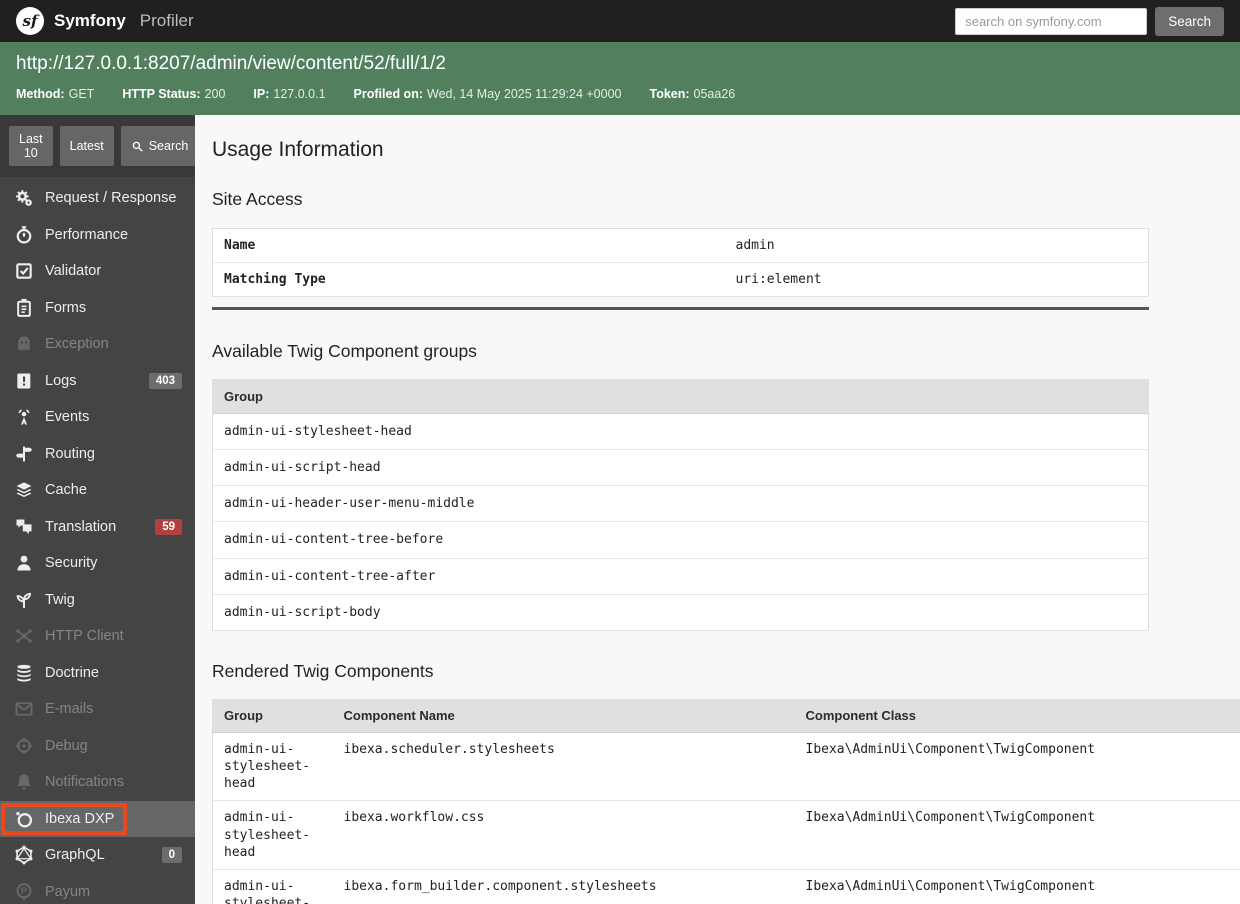  I want to click on twig-groups-heading: Available Twig Component groups, so click(344, 351).